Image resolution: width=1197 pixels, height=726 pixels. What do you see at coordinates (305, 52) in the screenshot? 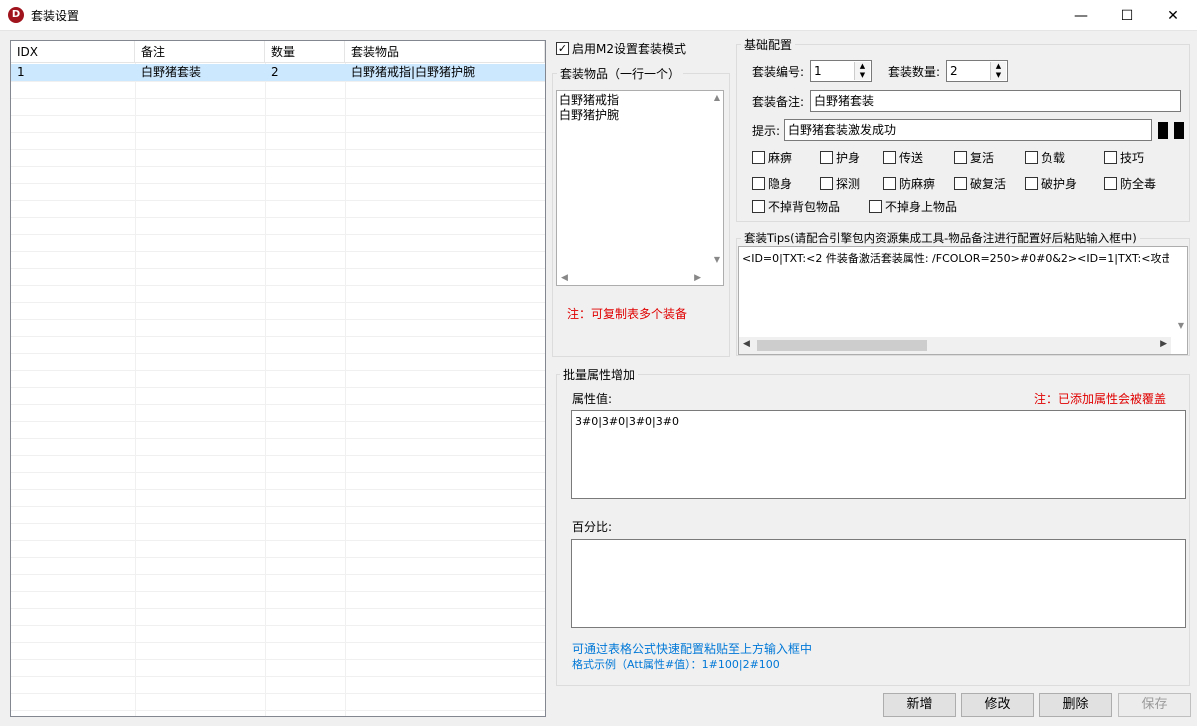
I see `column-header-count: 数量` at bounding box center [305, 52].